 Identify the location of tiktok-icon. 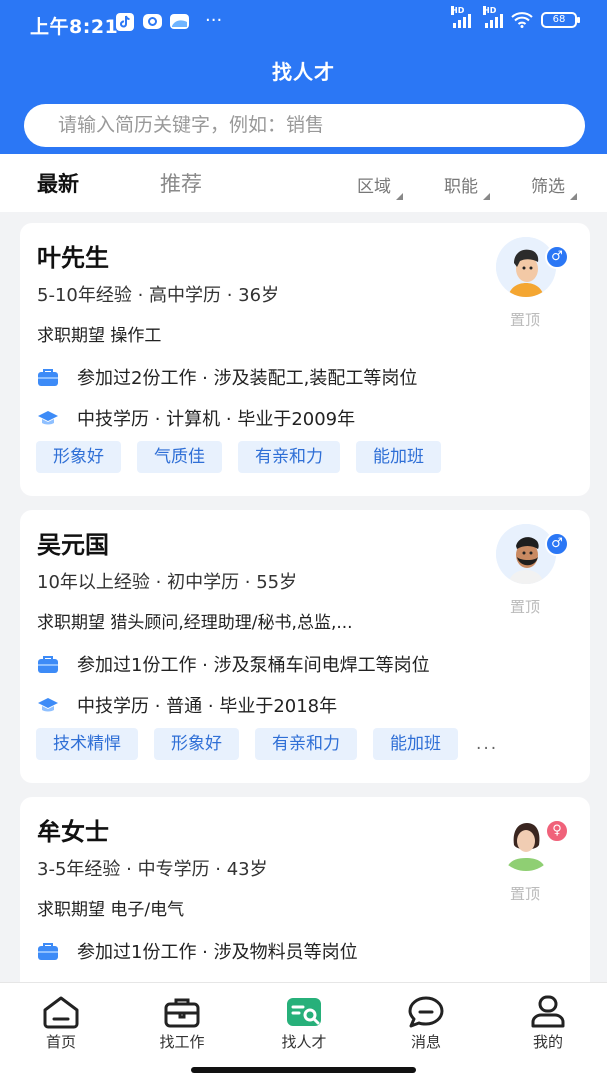
(125, 22).